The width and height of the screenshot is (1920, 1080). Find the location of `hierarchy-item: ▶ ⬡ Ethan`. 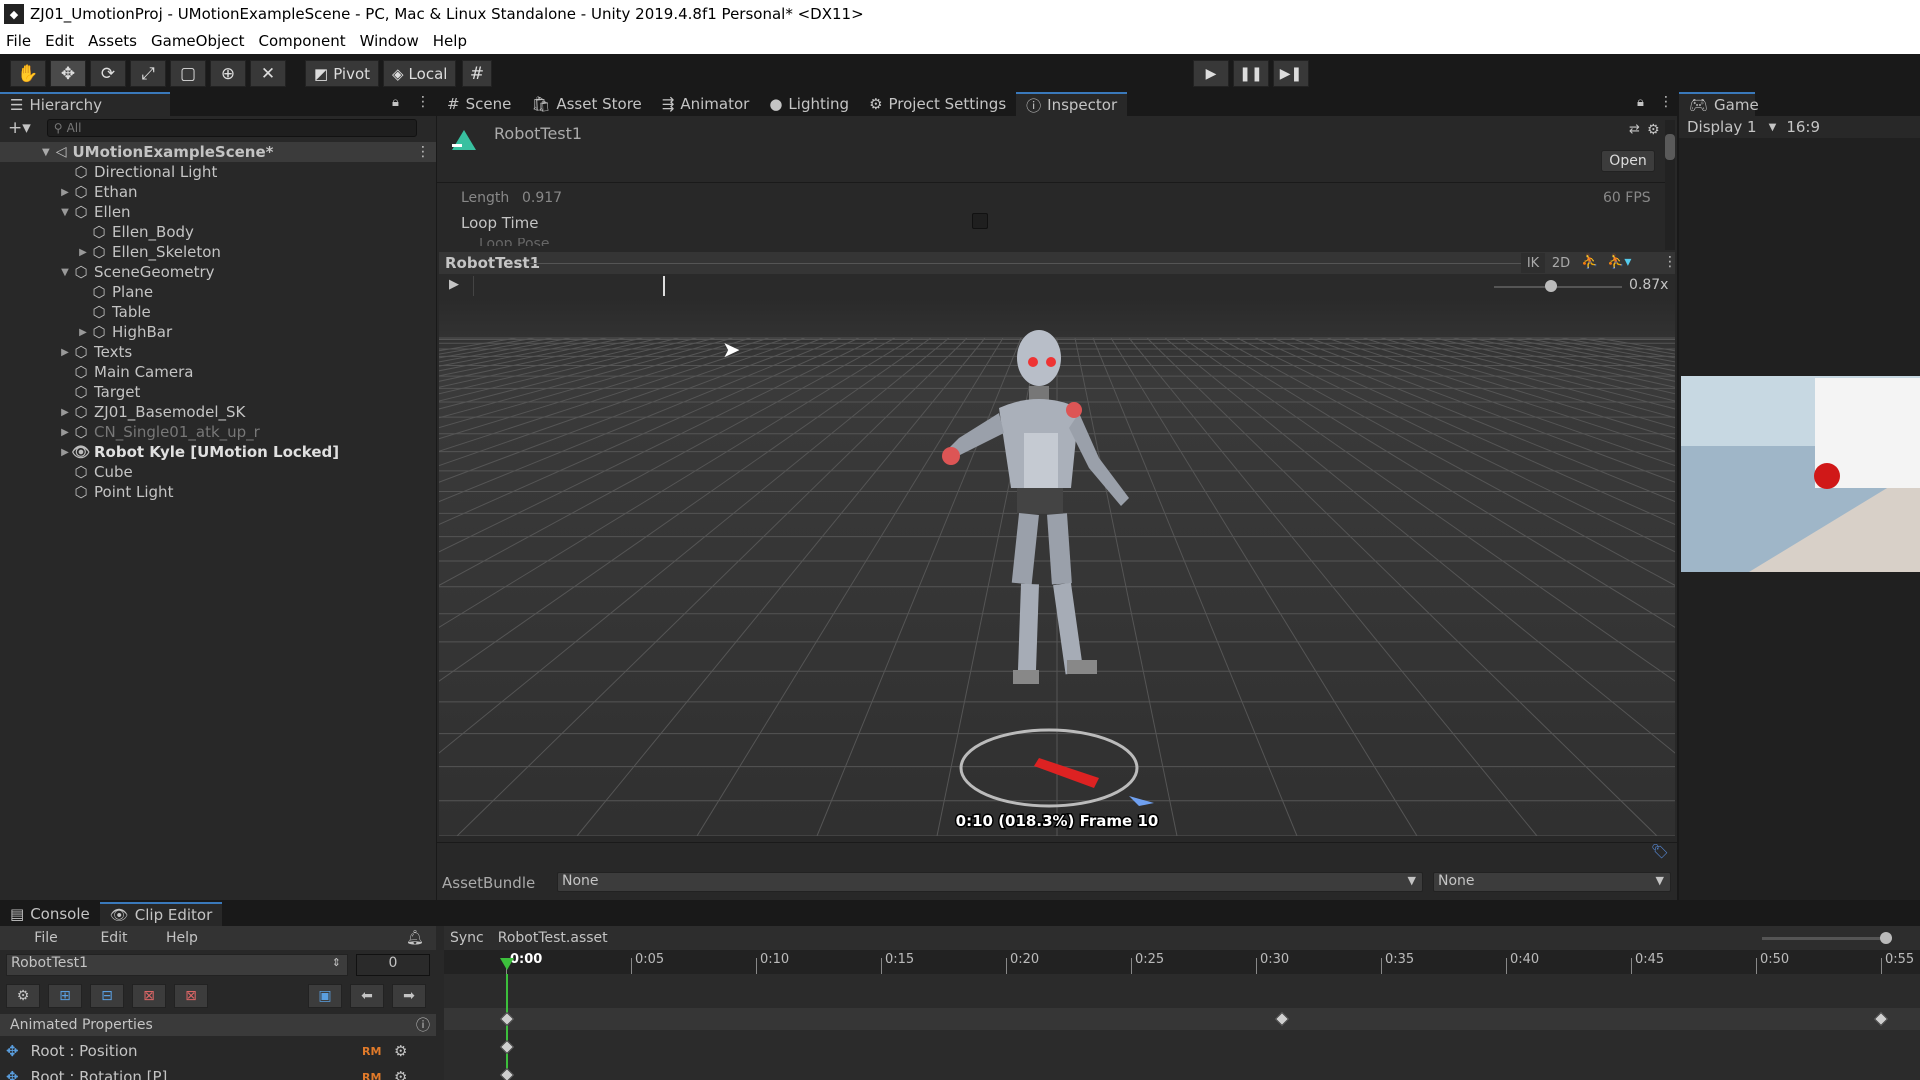

hierarchy-item: ▶ ⬡ Ethan is located at coordinates (218, 192).